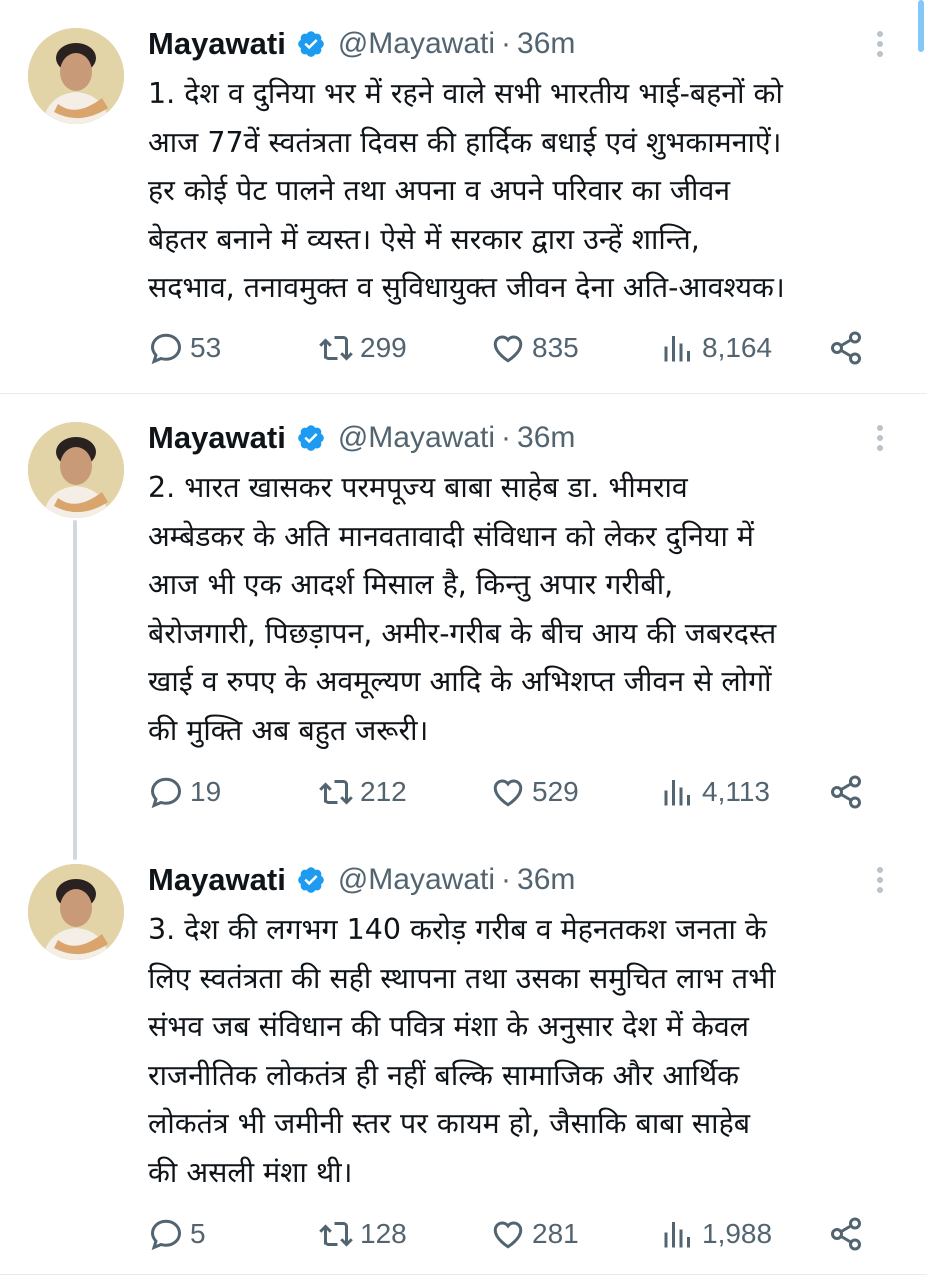 This screenshot has height=1280, width=927. What do you see at coordinates (198, 1233) in the screenshot?
I see `reply-count: 5` at bounding box center [198, 1233].